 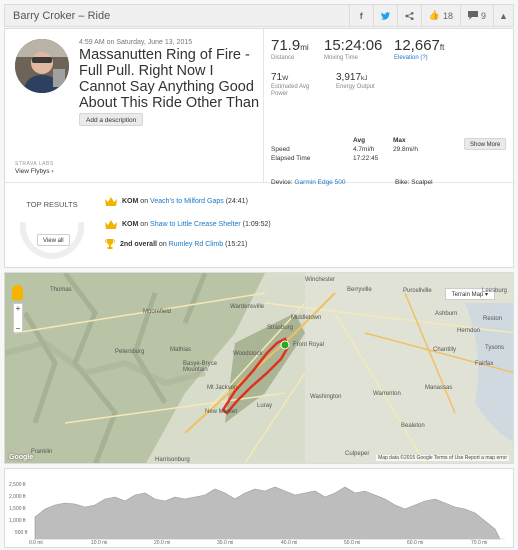 I want to click on speed-max: 29.8mi/h, so click(x=405, y=149).